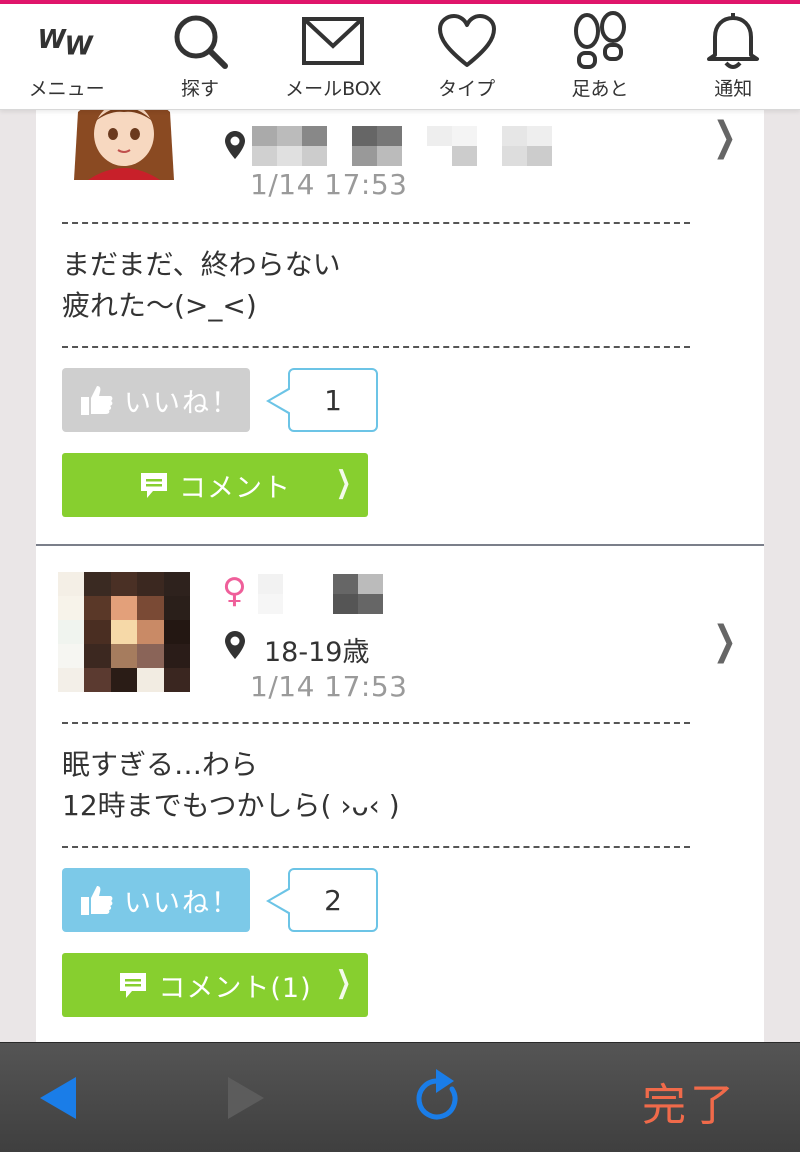 This screenshot has width=800, height=1152. Describe the element at coordinates (400, 1097) in the screenshot. I see `browser-toolbar: 完了` at that location.